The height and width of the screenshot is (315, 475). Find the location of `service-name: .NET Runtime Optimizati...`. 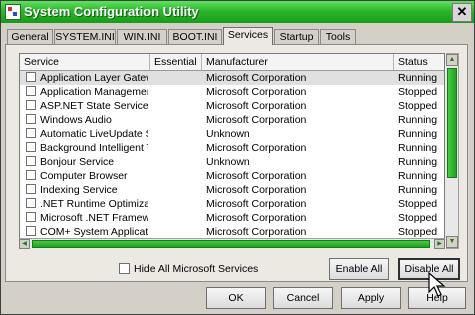

service-name: .NET Runtime Optimizati... is located at coordinates (94, 204).